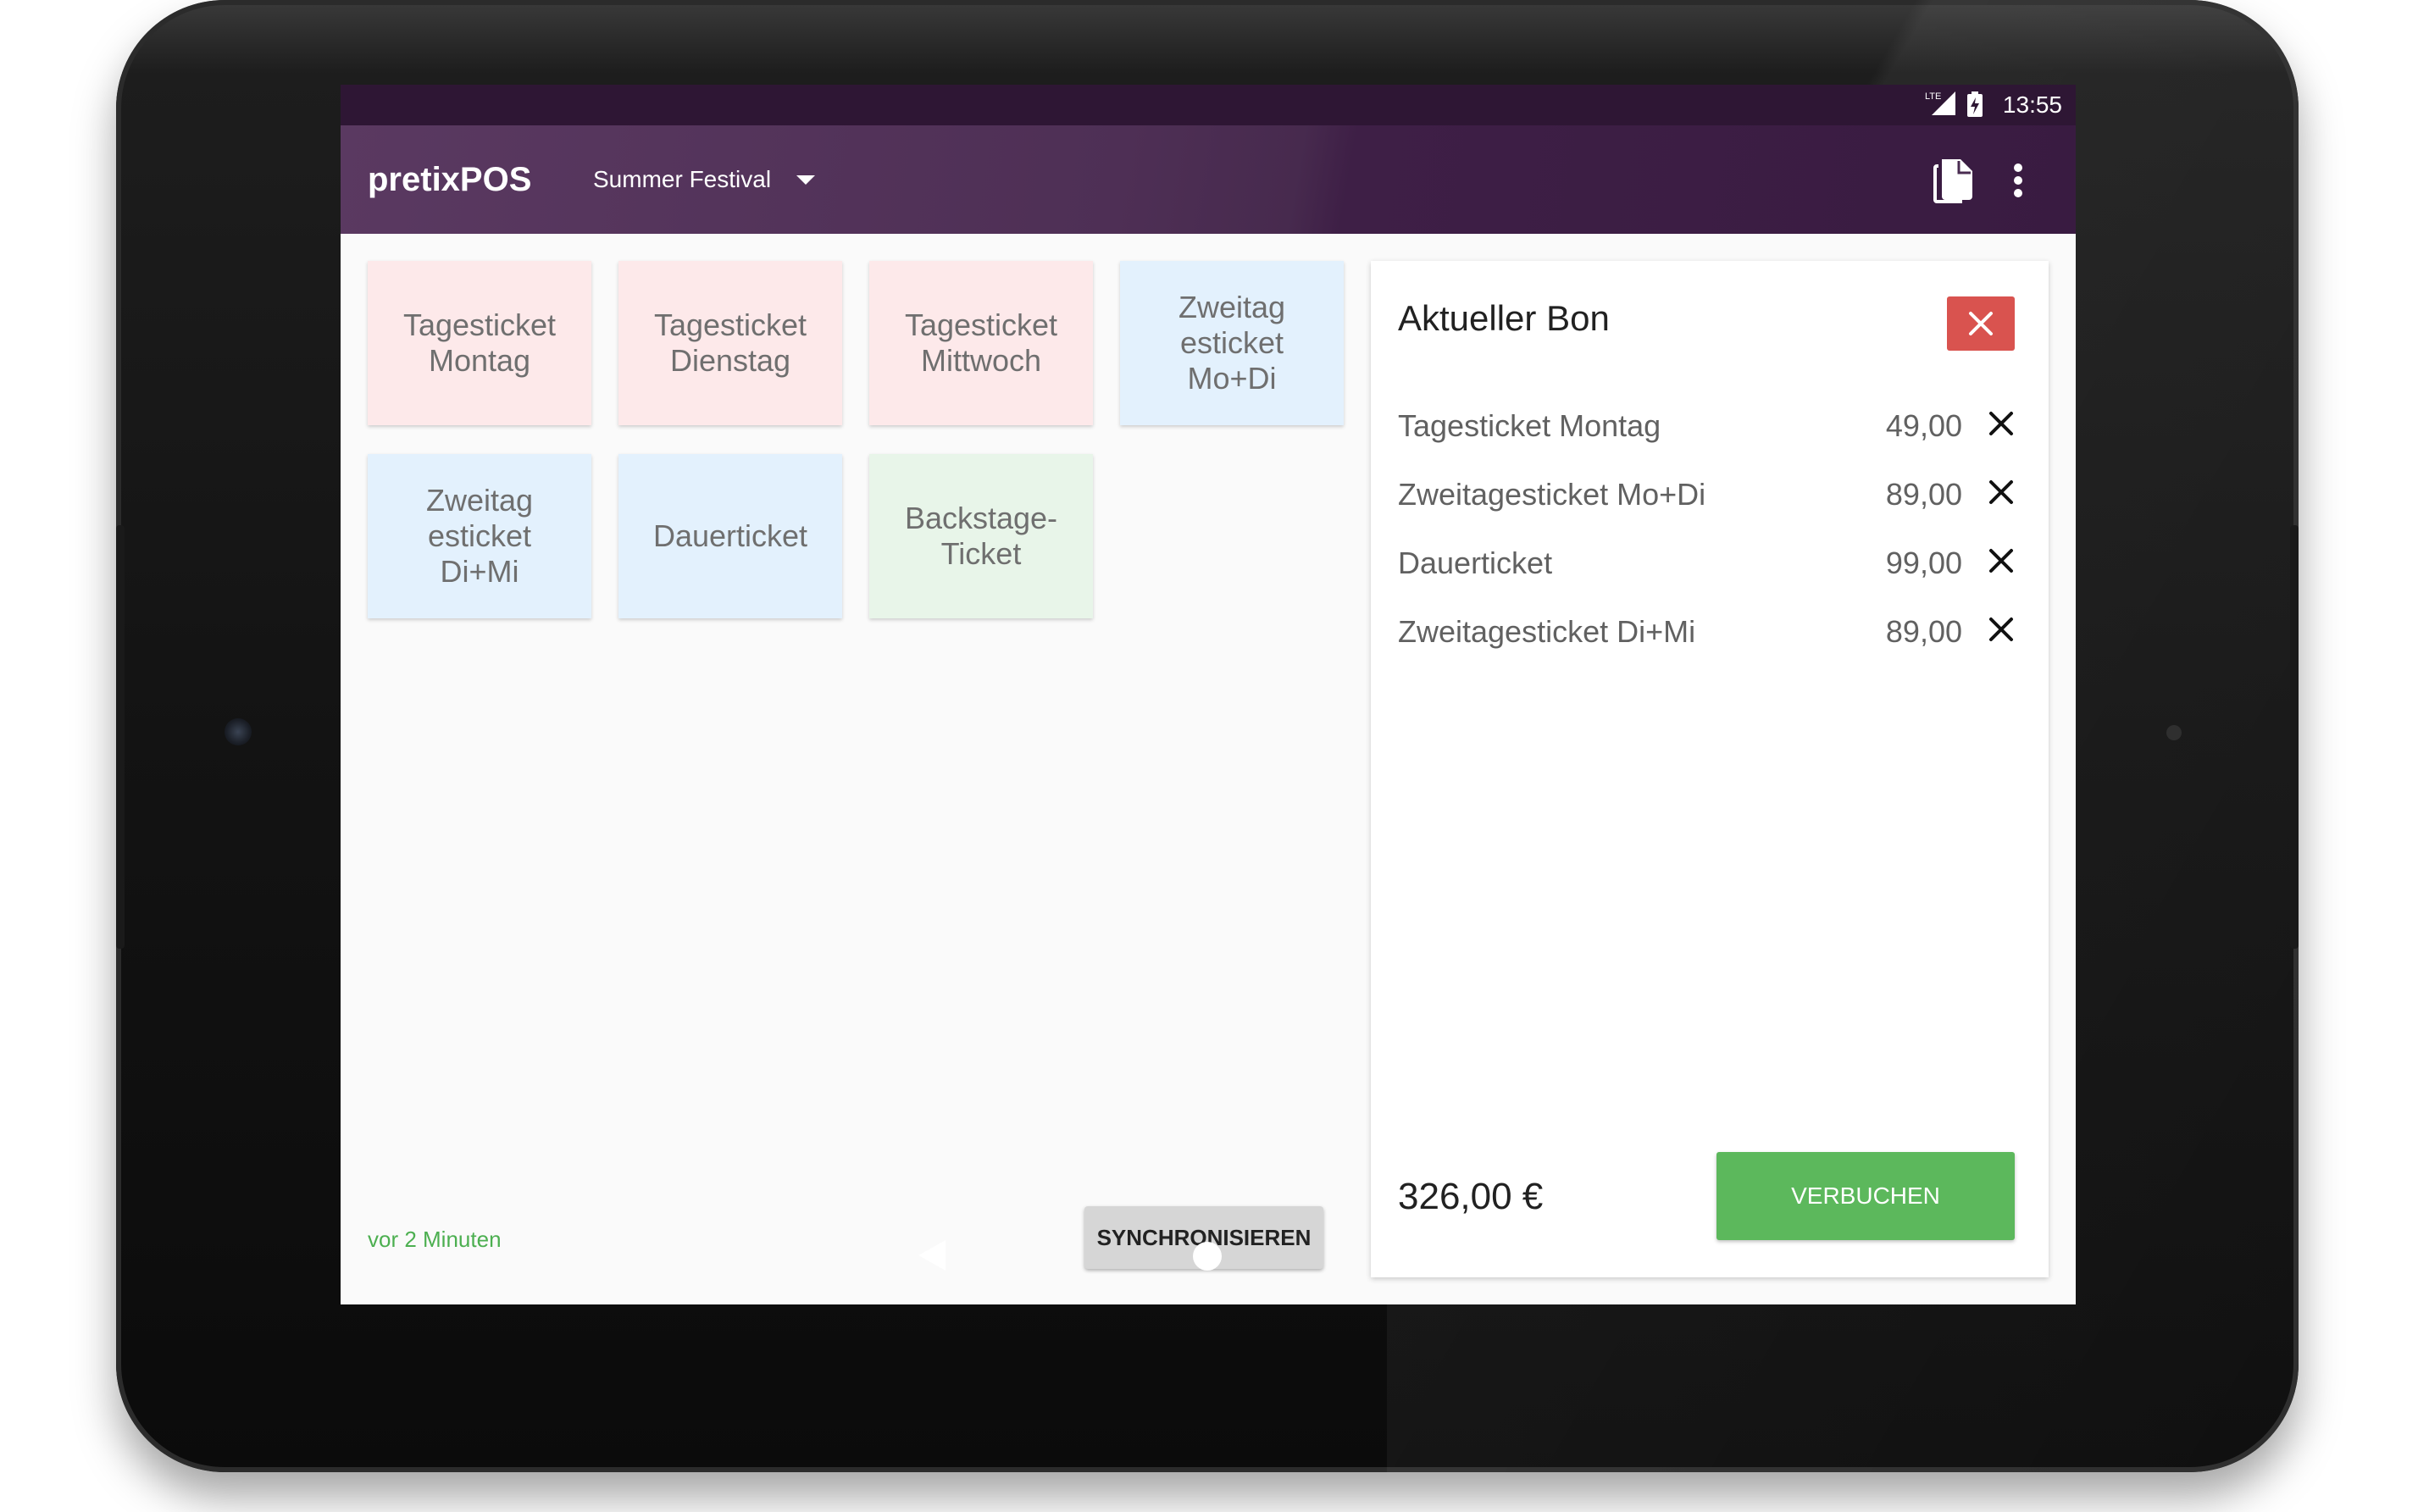 The height and width of the screenshot is (1512, 2418). I want to click on product-tile-tagesticket-montag: Tagesticket Montag, so click(479, 343).